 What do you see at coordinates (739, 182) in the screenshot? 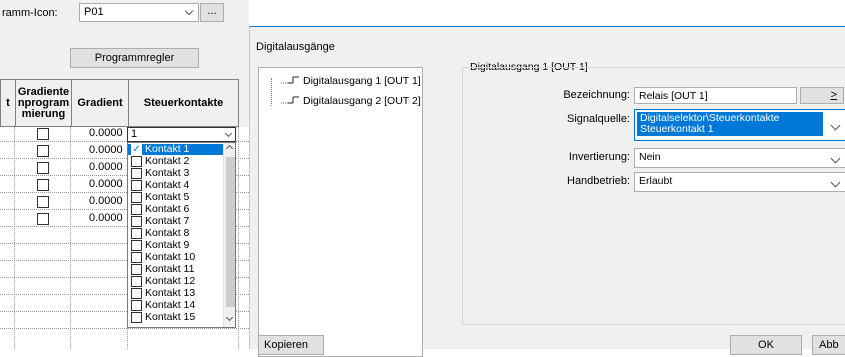
I see `manual-mode-select: Erlaubt` at bounding box center [739, 182].